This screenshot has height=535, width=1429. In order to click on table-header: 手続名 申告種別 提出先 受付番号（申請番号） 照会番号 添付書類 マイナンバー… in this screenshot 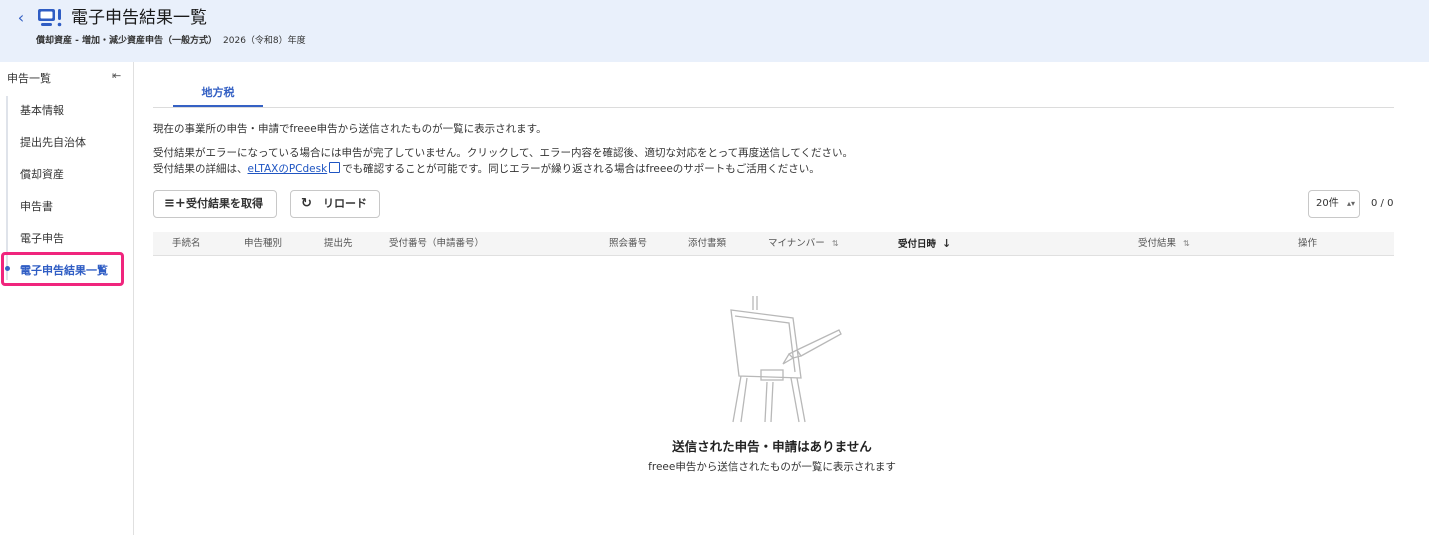, I will do `click(773, 244)`.